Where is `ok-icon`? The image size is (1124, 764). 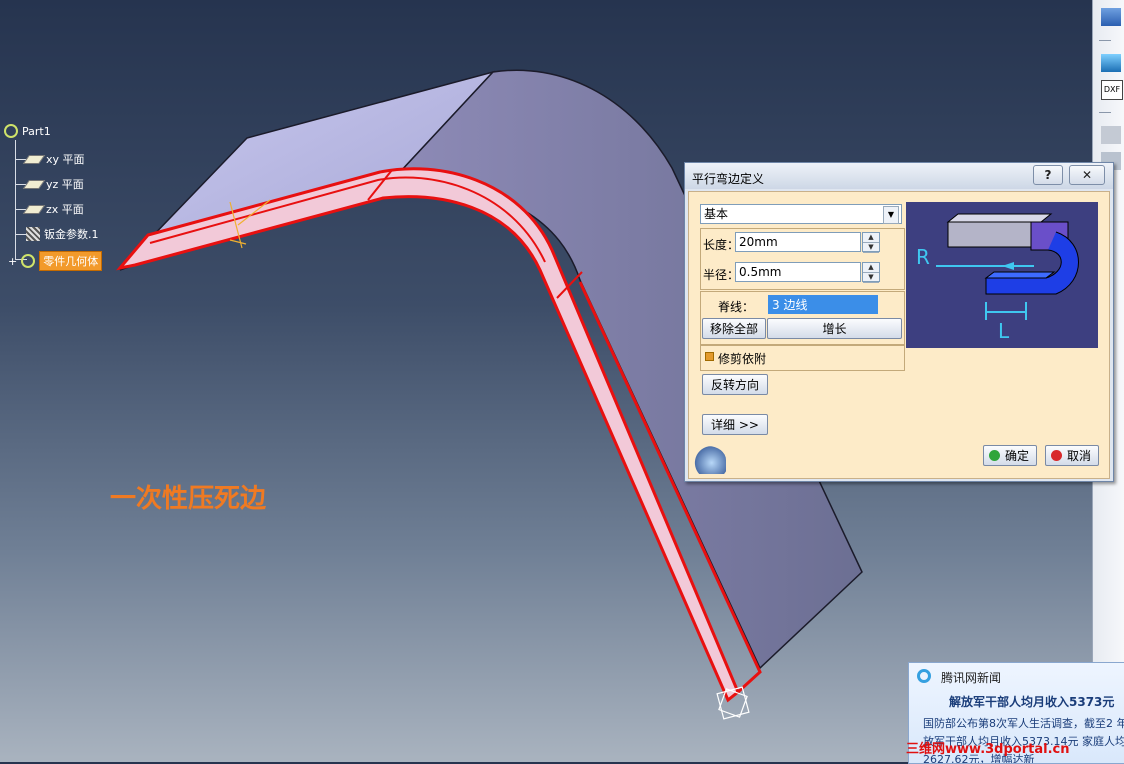 ok-icon is located at coordinates (994, 455).